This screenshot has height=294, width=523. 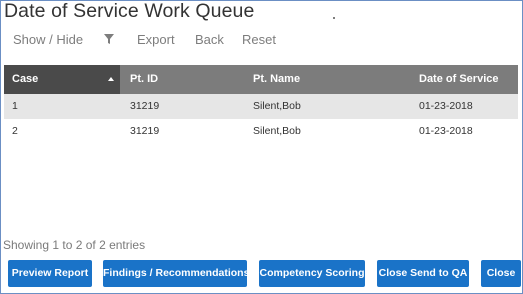 What do you see at coordinates (209, 39) in the screenshot?
I see `back-button: Back` at bounding box center [209, 39].